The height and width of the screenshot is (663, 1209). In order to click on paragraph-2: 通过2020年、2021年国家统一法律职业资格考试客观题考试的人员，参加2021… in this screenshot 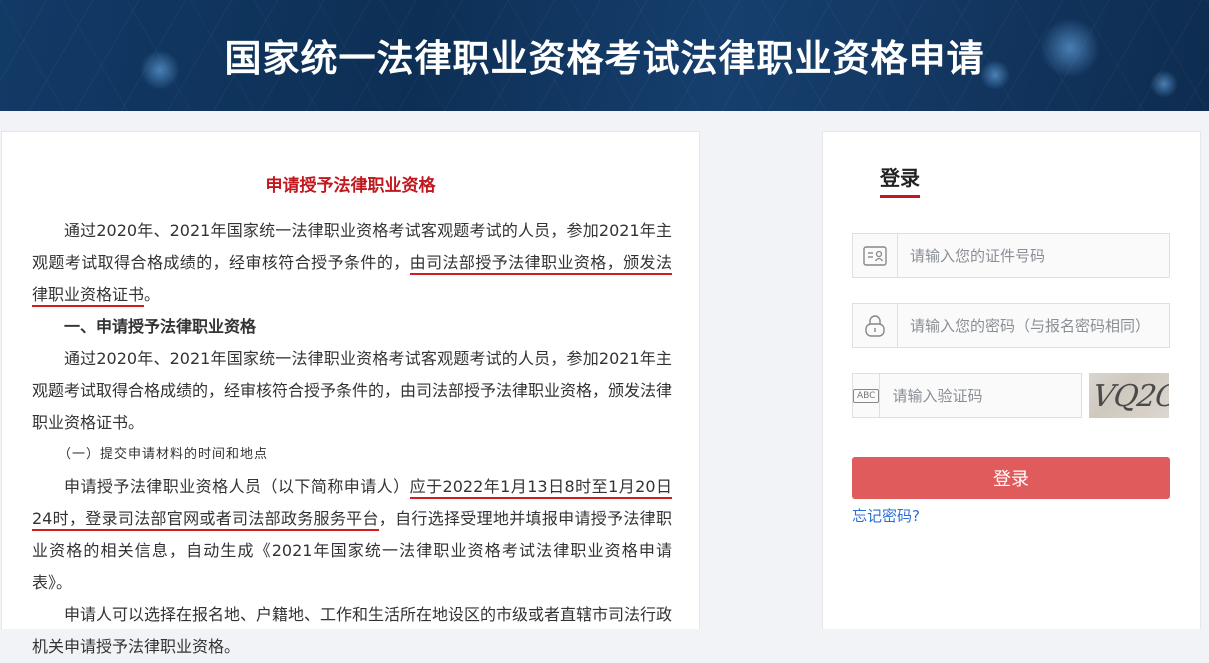, I will do `click(352, 390)`.